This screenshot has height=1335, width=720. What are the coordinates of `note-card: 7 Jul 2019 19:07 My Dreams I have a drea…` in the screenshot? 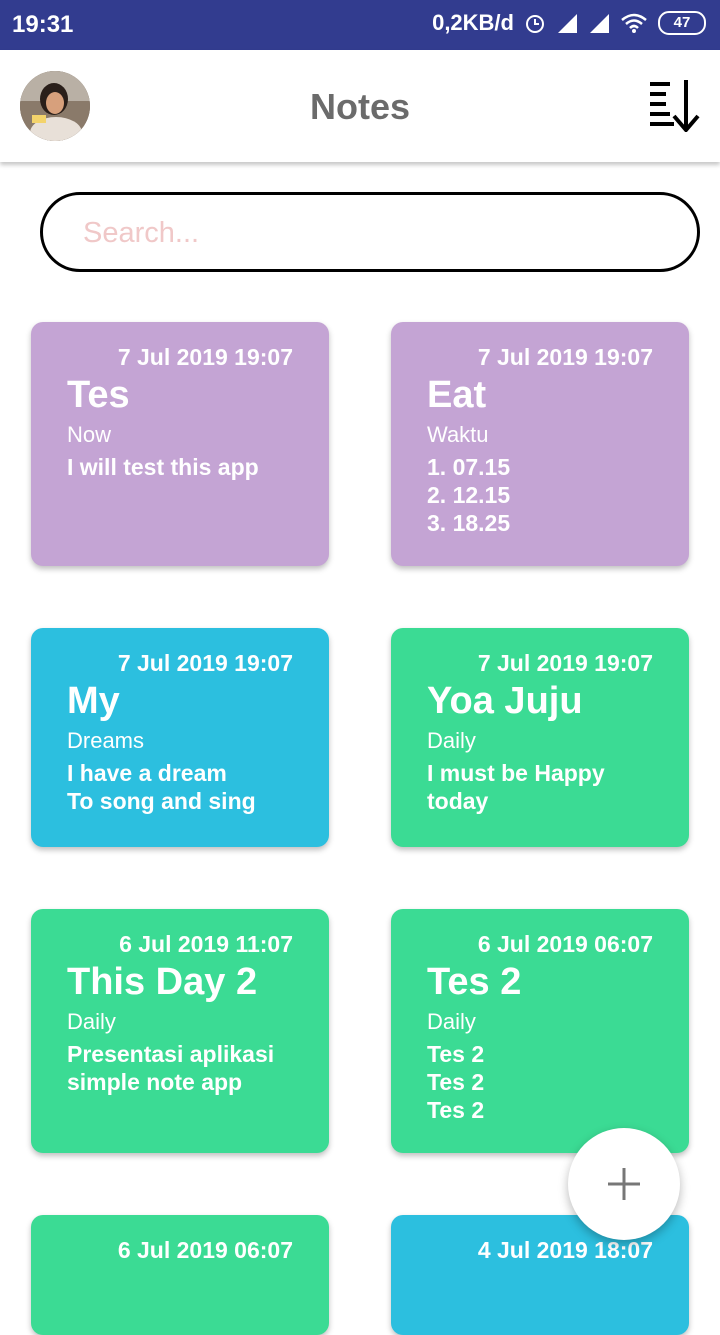 It's located at (180, 737).